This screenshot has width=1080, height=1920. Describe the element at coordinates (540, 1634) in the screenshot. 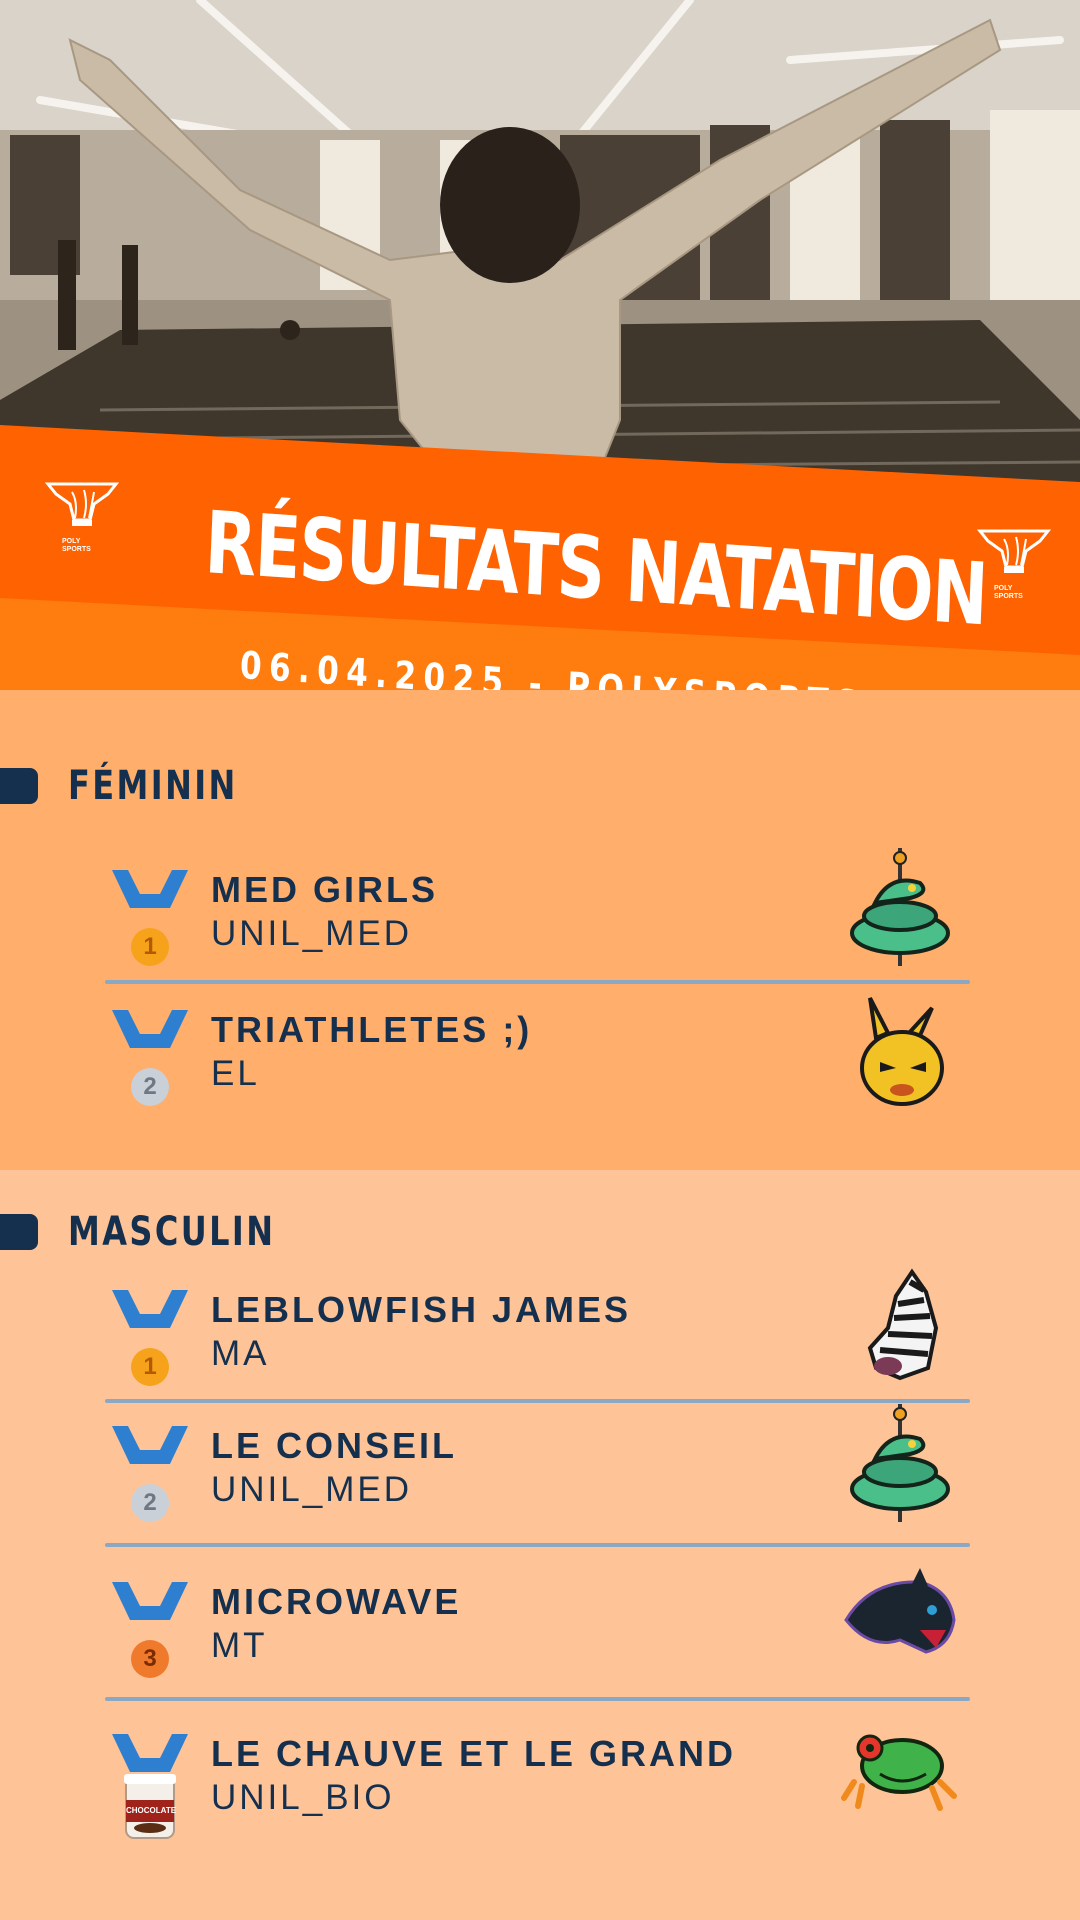

I see `result-row: 3 MICROWAVE MT` at that location.